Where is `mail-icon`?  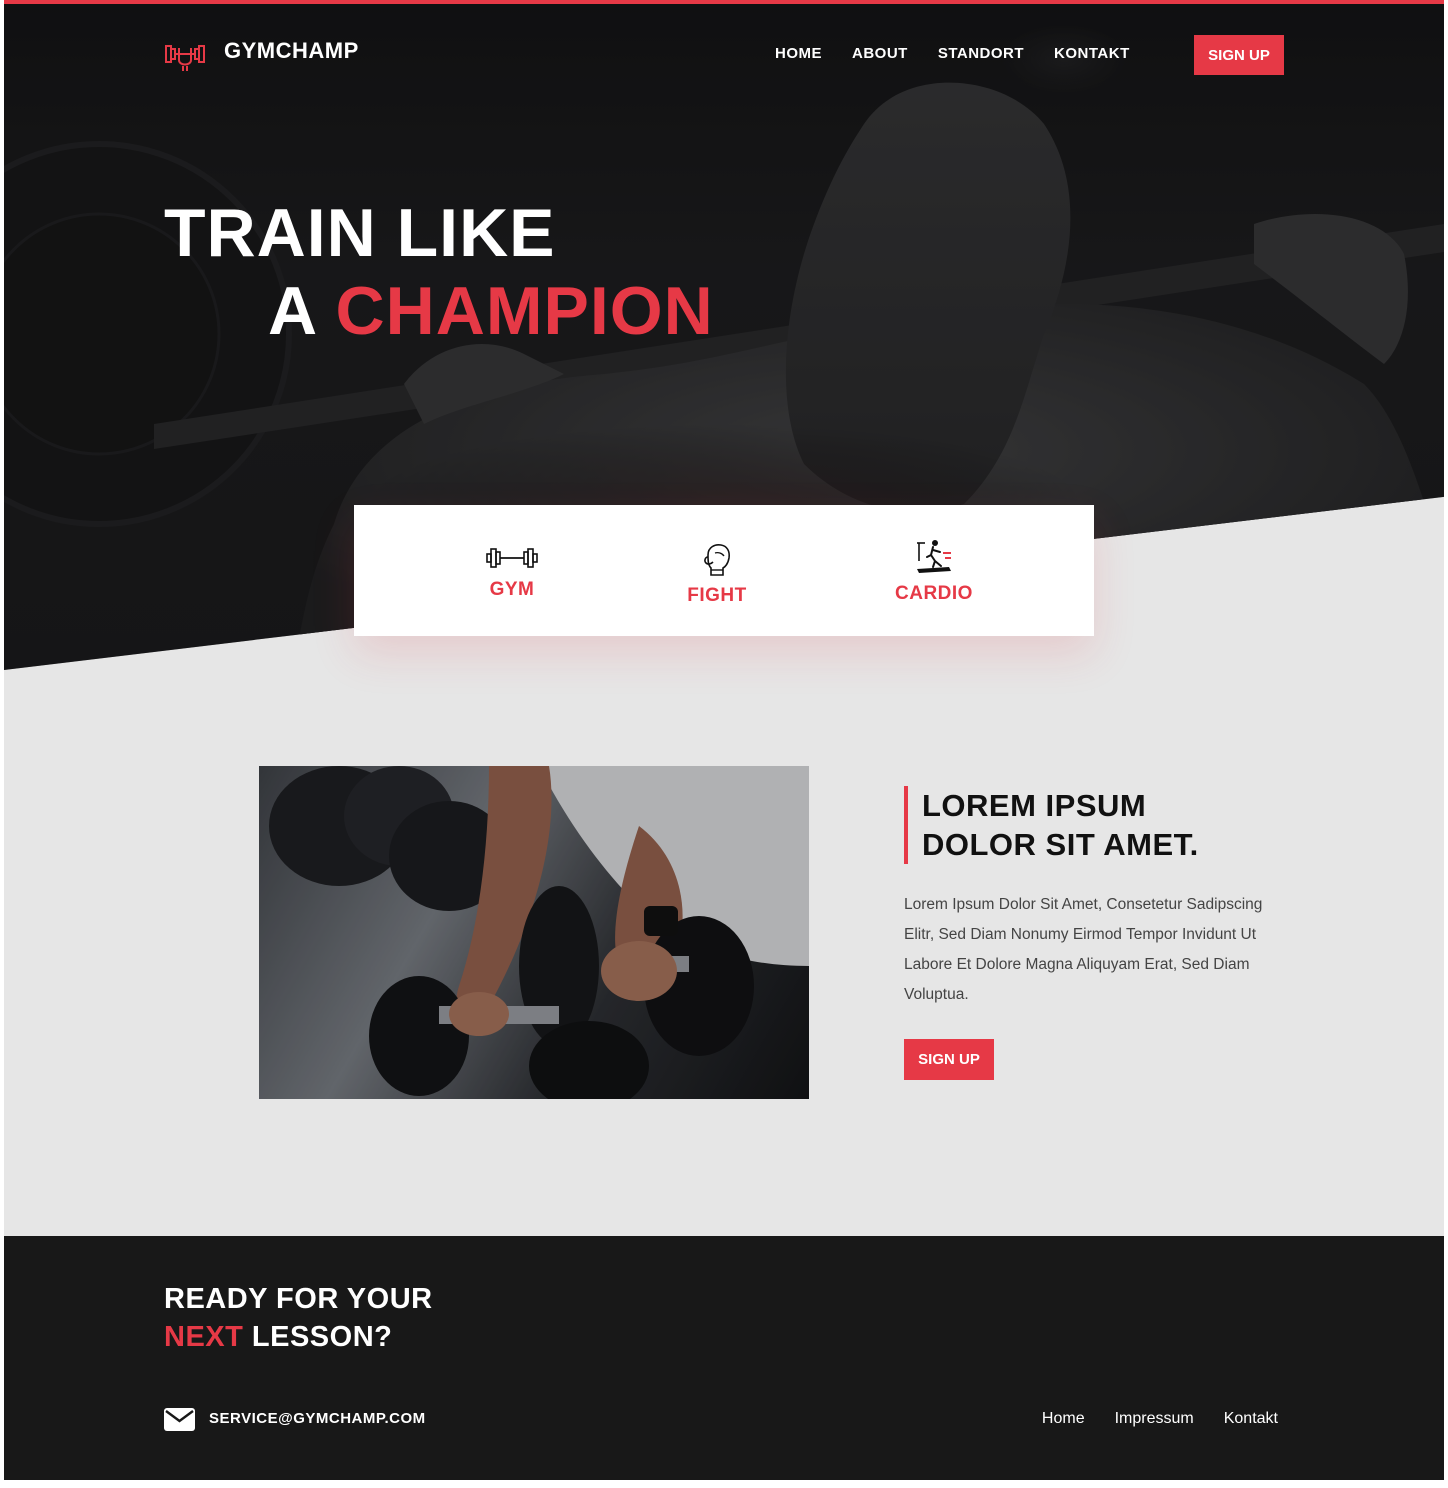
mail-icon is located at coordinates (179, 1419).